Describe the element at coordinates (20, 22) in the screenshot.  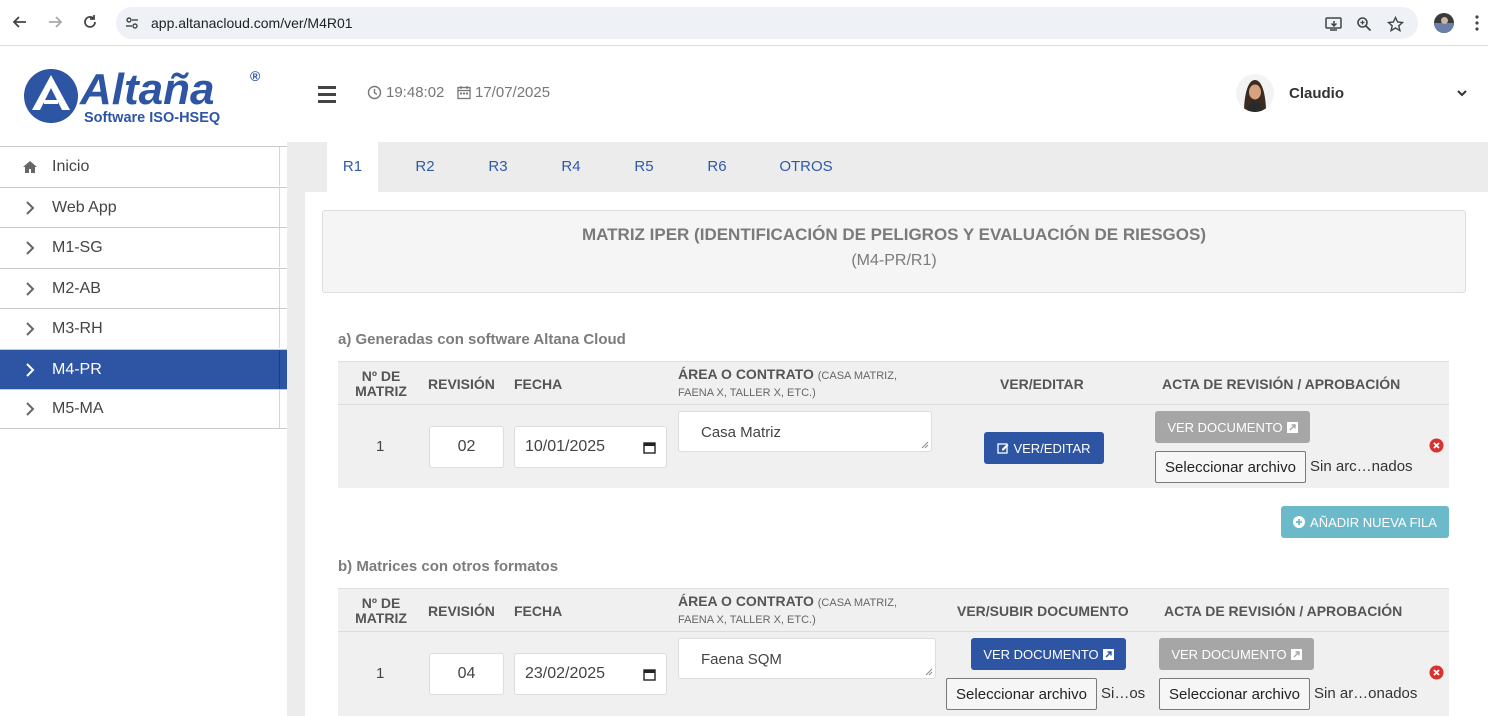
I see `back-arrow-icon` at that location.